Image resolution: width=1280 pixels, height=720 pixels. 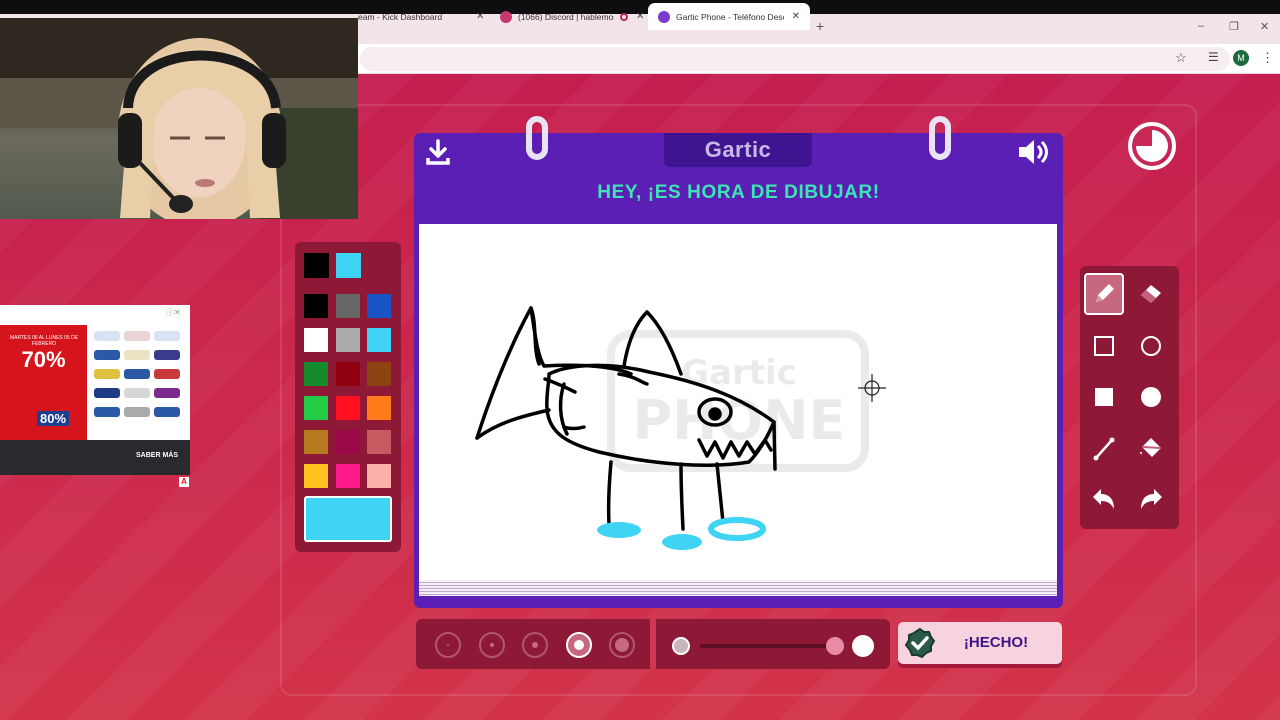 I want to click on undo-icon, so click(x=1103, y=499).